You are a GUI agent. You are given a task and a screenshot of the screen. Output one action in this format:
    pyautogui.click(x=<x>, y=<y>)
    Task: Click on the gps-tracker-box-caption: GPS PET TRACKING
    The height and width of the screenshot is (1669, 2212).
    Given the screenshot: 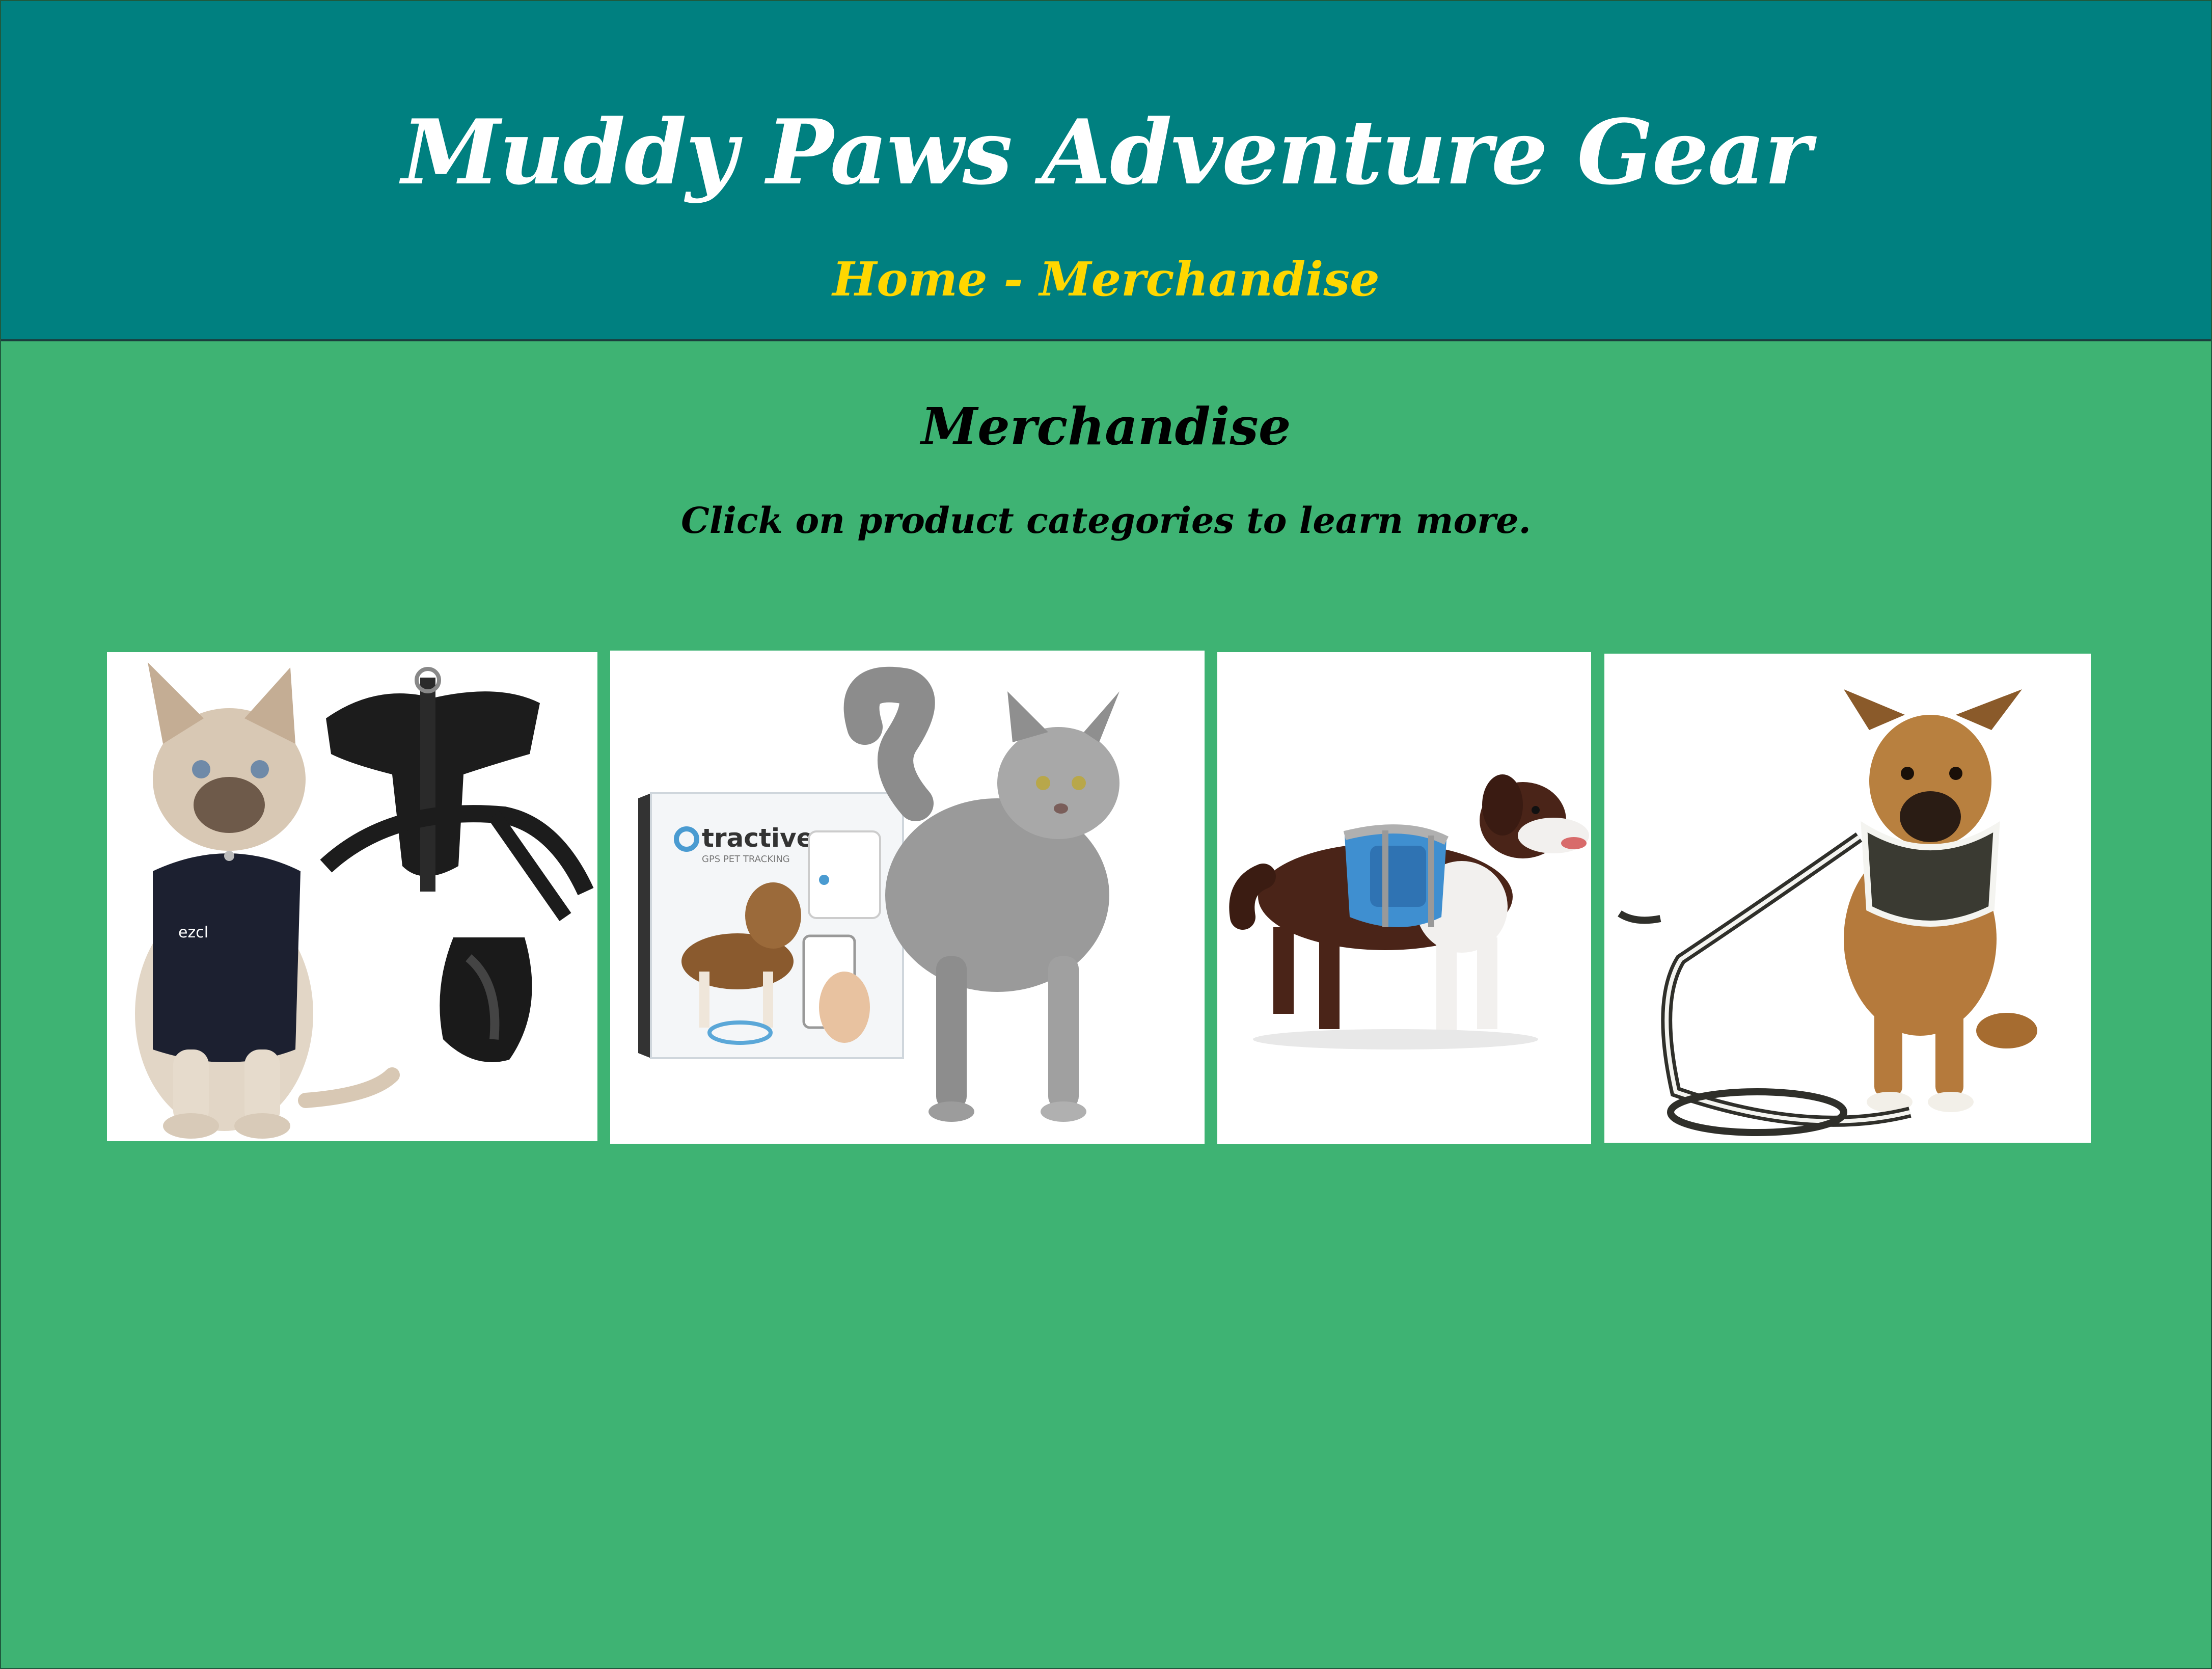 What is the action you would take?
    pyautogui.click(x=746, y=859)
    